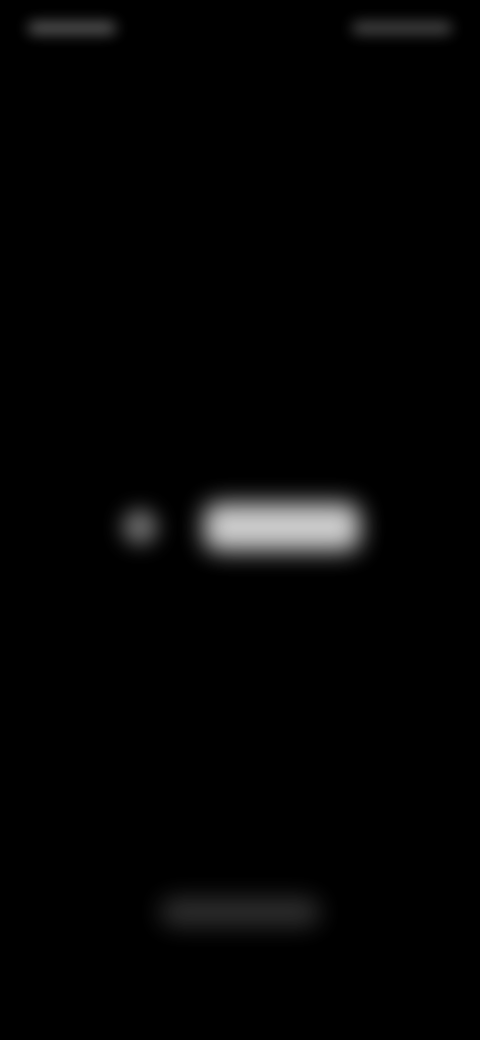 The image size is (480, 1040). I want to click on center-loading-row, so click(240, 527).